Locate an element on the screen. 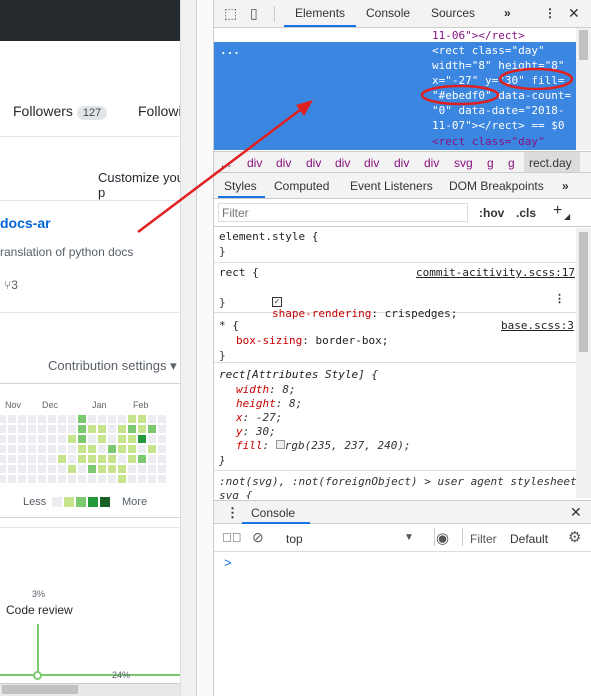 This screenshot has width=591, height=696. tab-console: Console is located at coordinates (388, 13).